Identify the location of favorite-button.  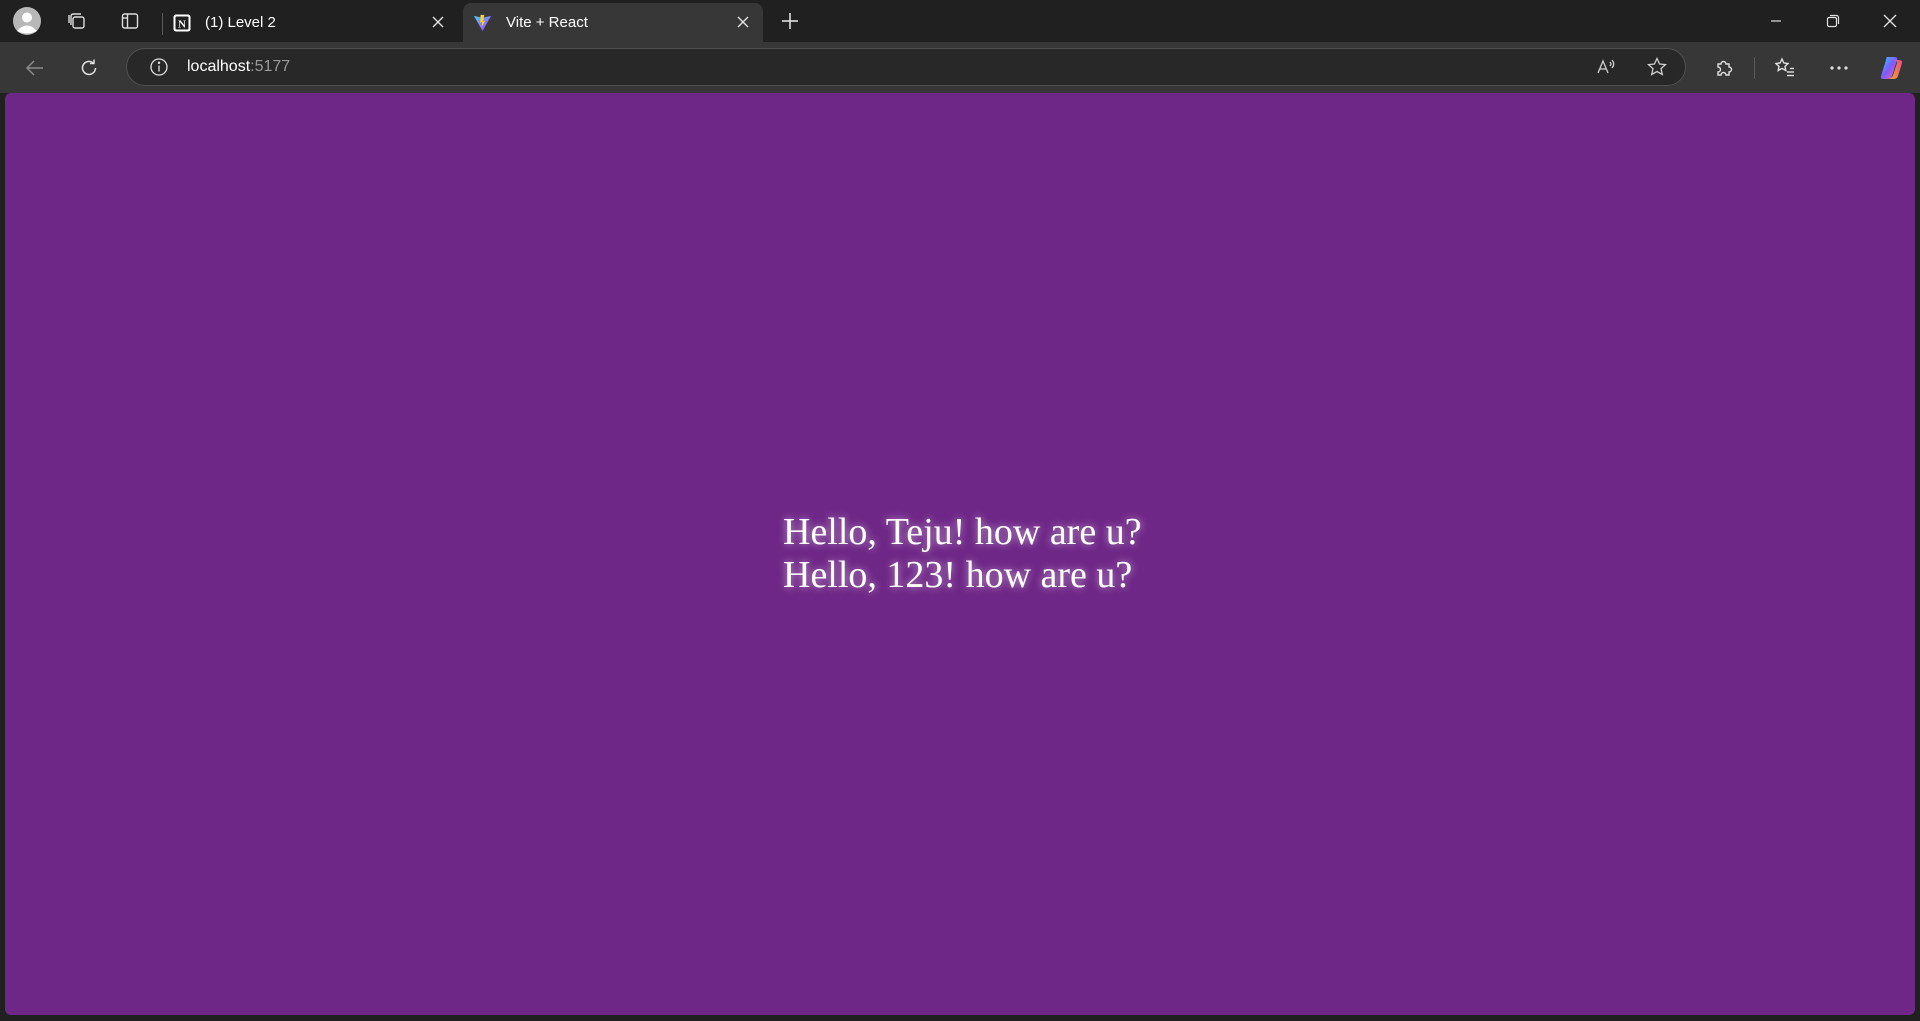
(1657, 67).